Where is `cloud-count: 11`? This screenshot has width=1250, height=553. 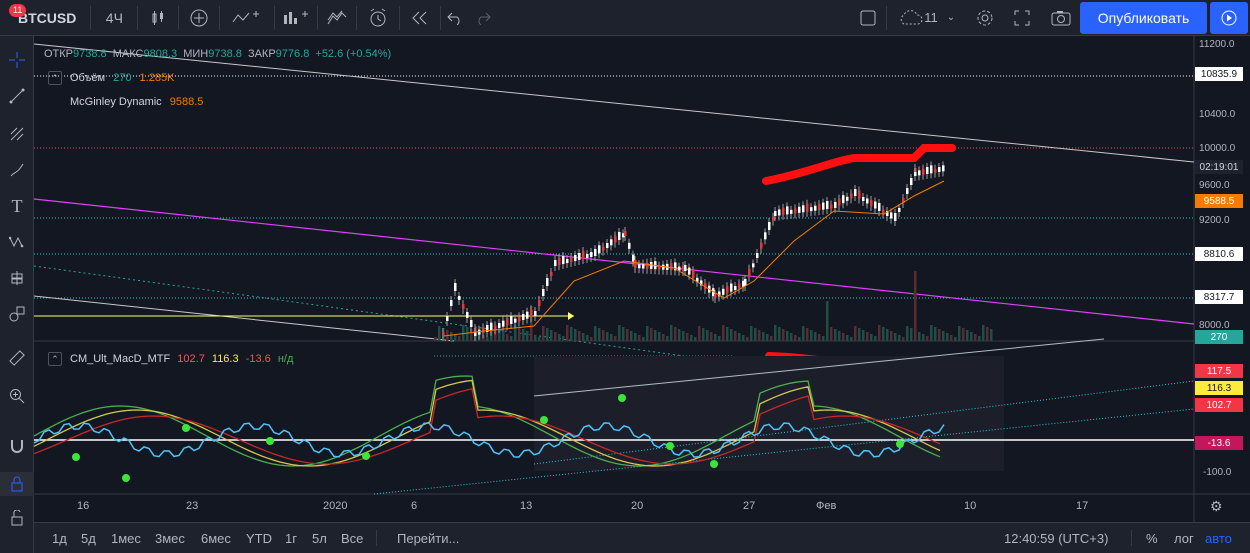
cloud-count: 11 is located at coordinates (931, 17).